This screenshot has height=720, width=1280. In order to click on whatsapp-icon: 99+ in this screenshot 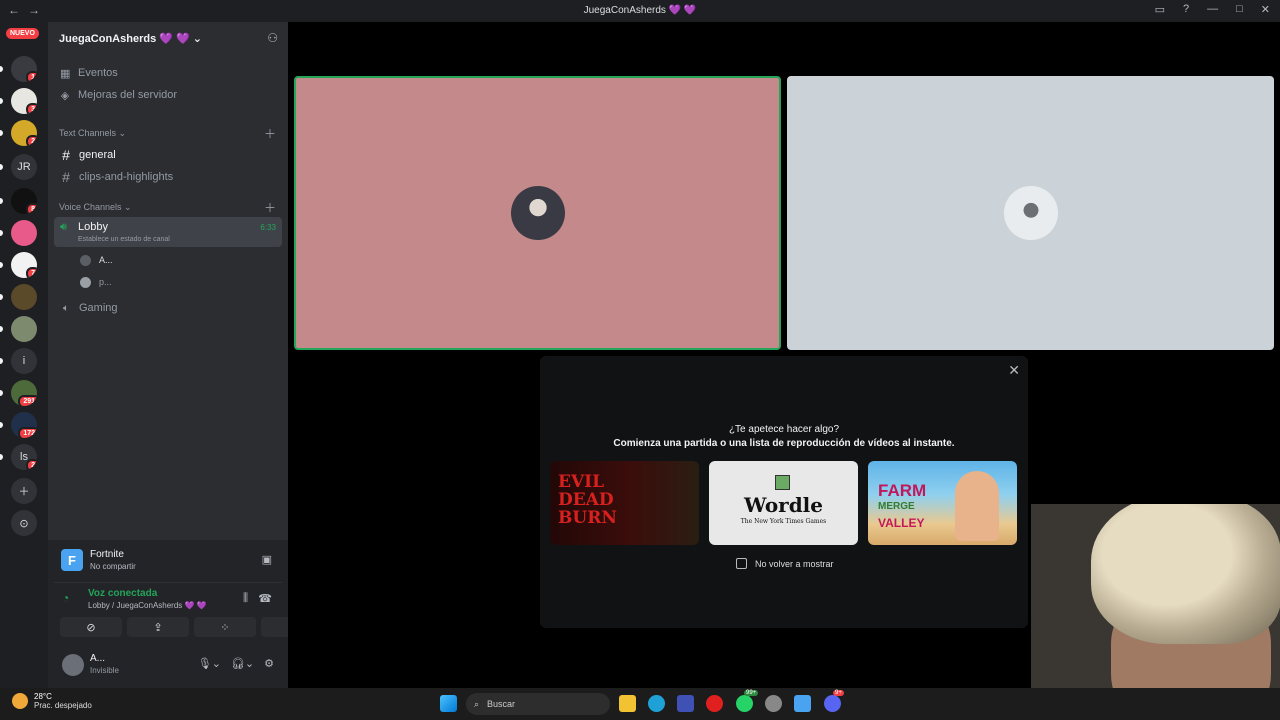, I will do `click(747, 701)`.